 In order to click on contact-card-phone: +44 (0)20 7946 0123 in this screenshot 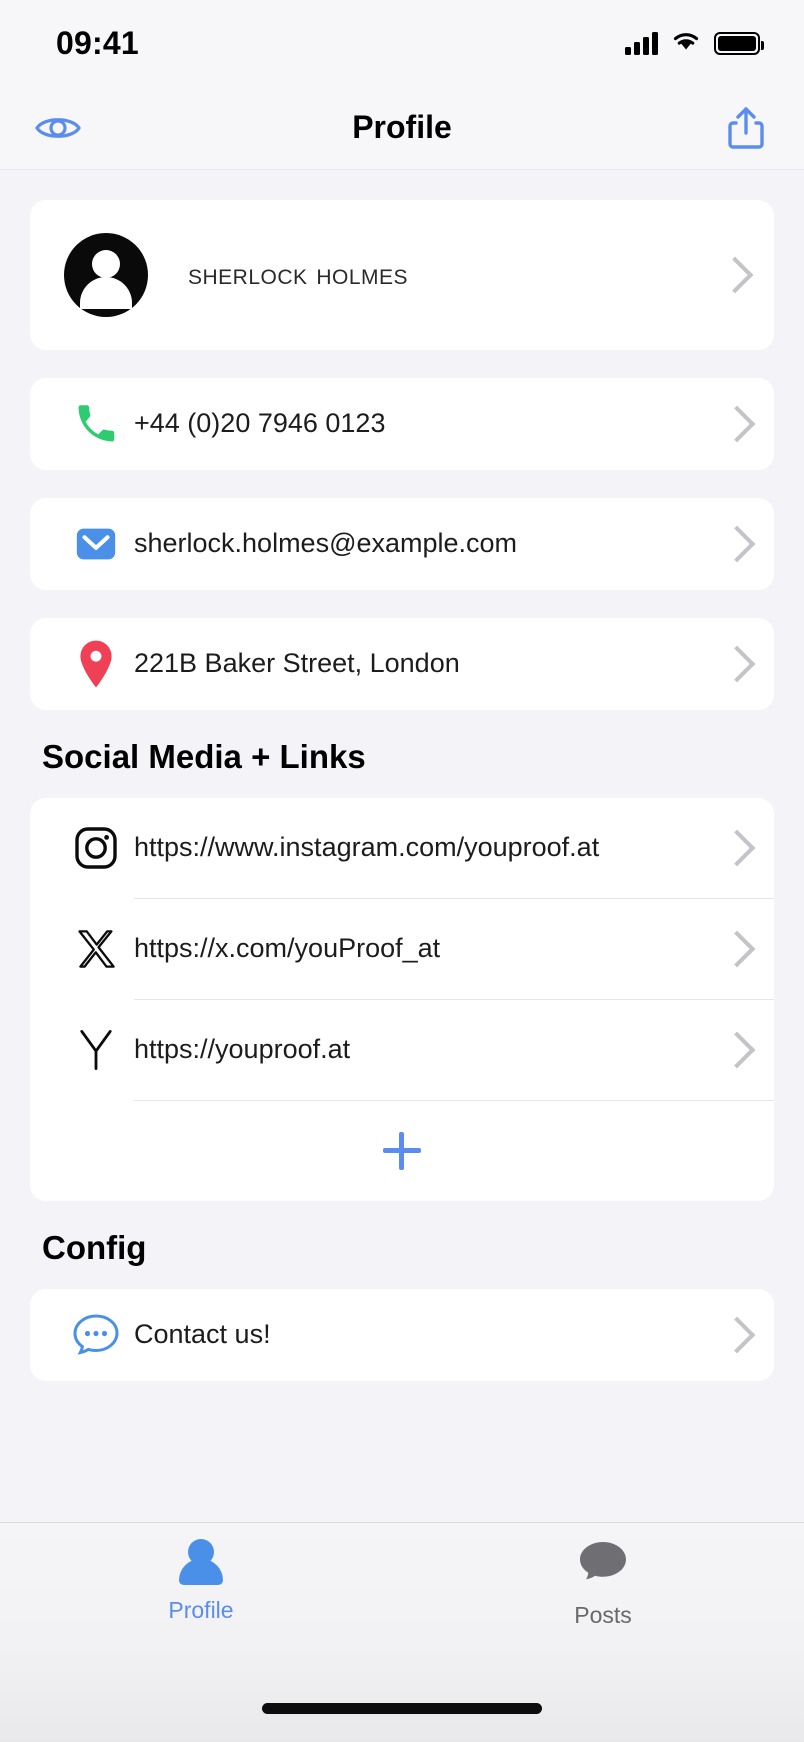, I will do `click(402, 424)`.